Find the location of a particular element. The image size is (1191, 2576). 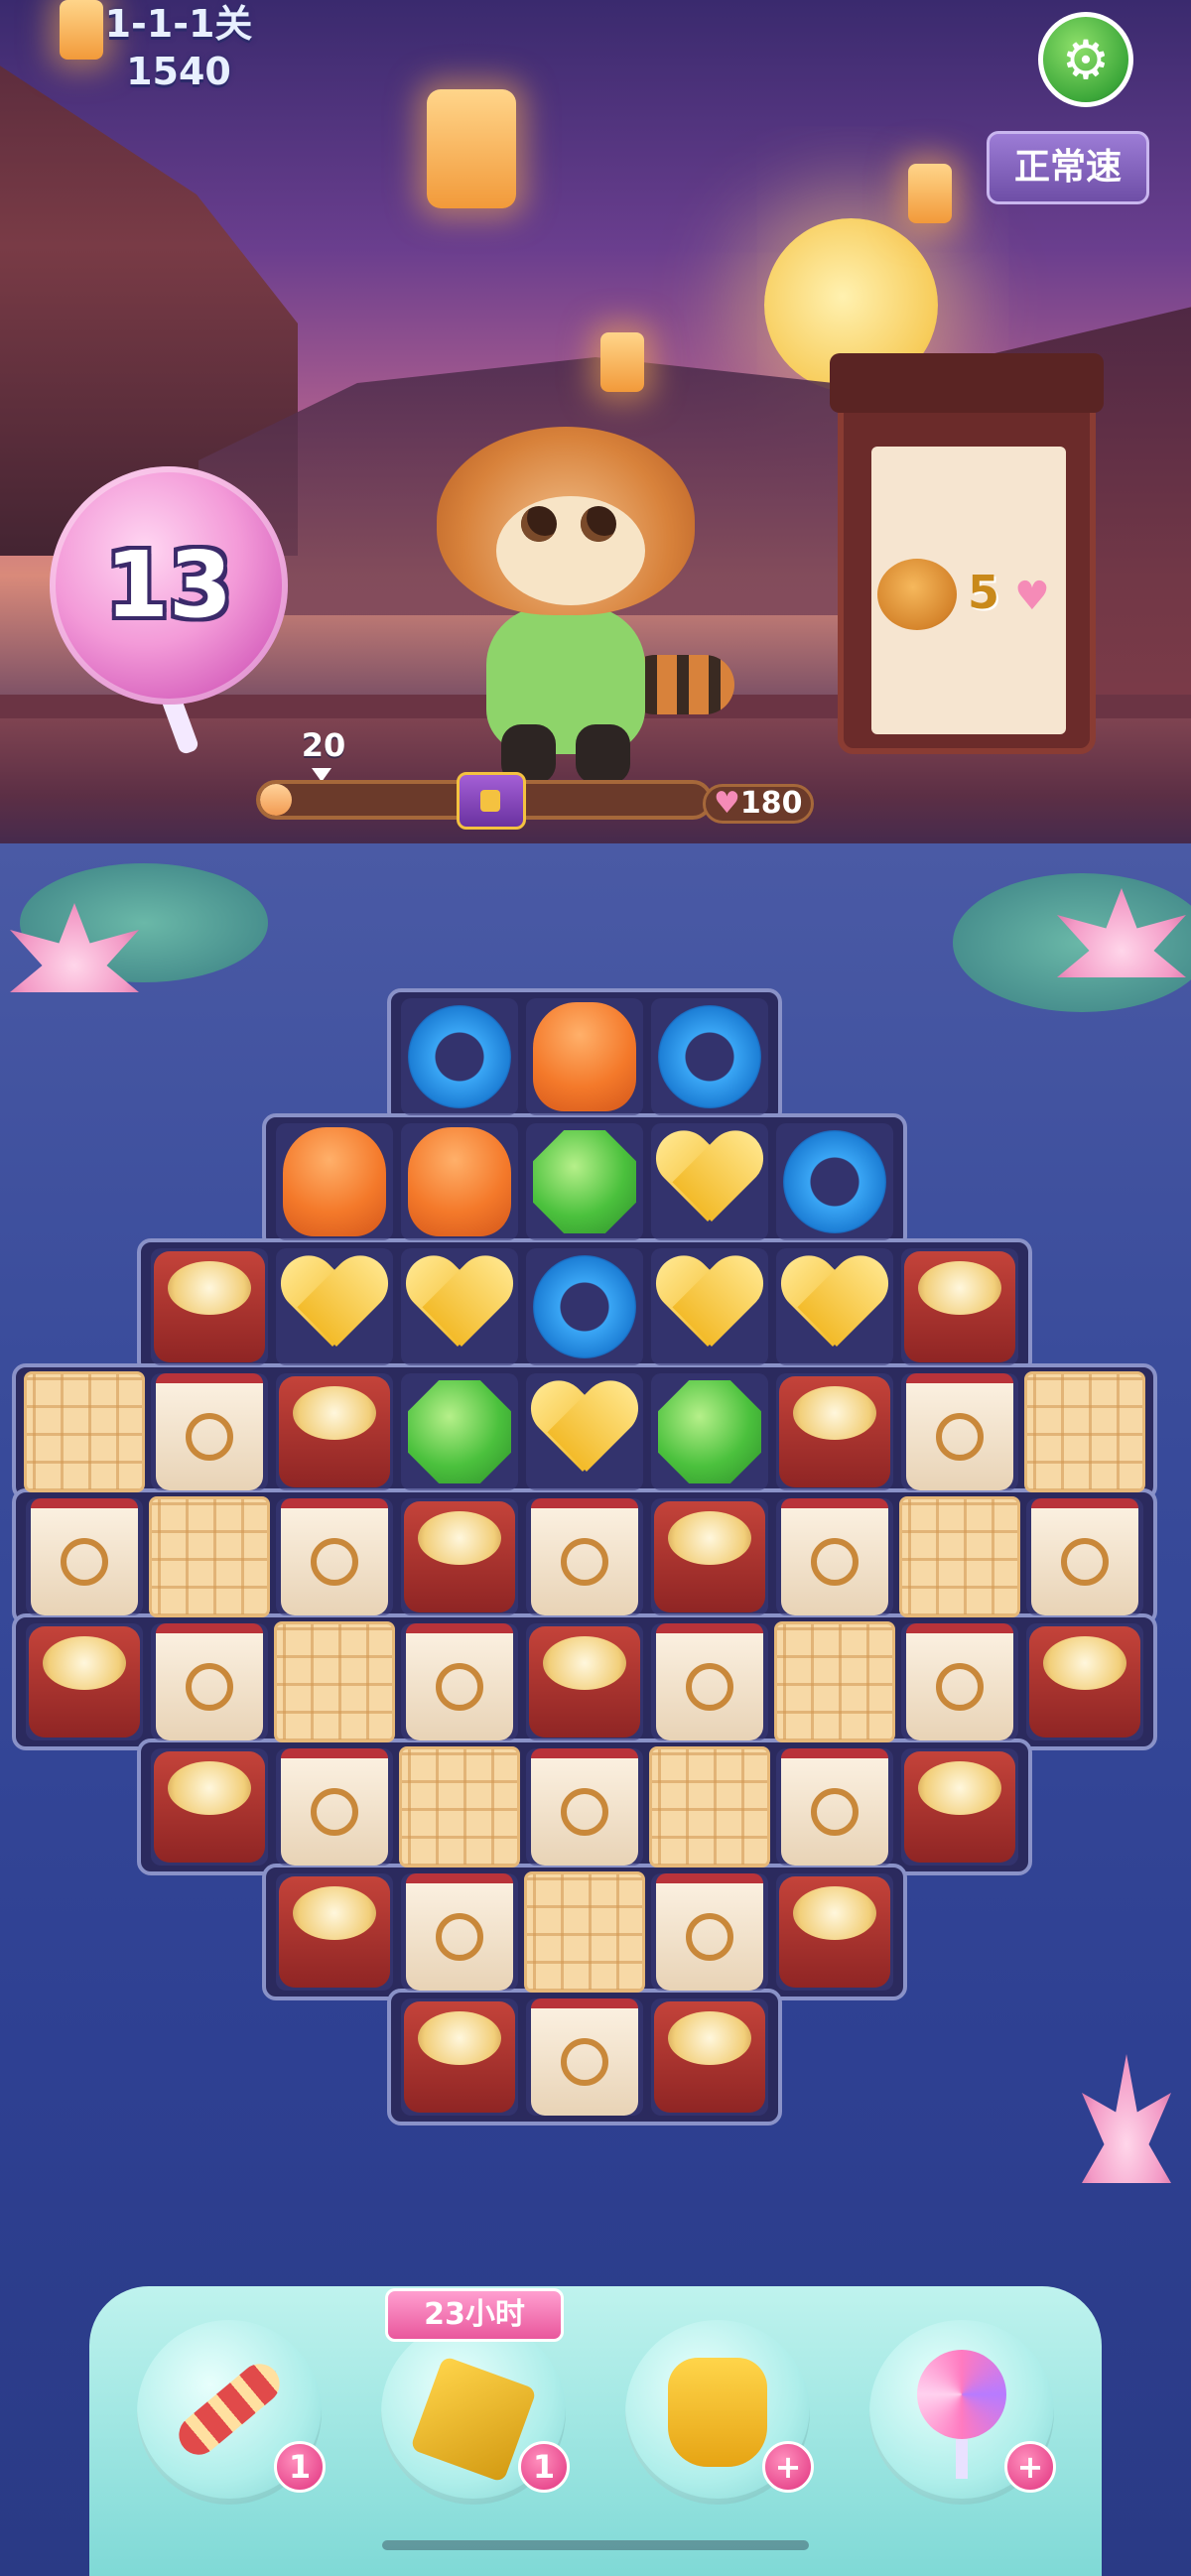

booster-lollipop-add: + is located at coordinates (1030, 2467).